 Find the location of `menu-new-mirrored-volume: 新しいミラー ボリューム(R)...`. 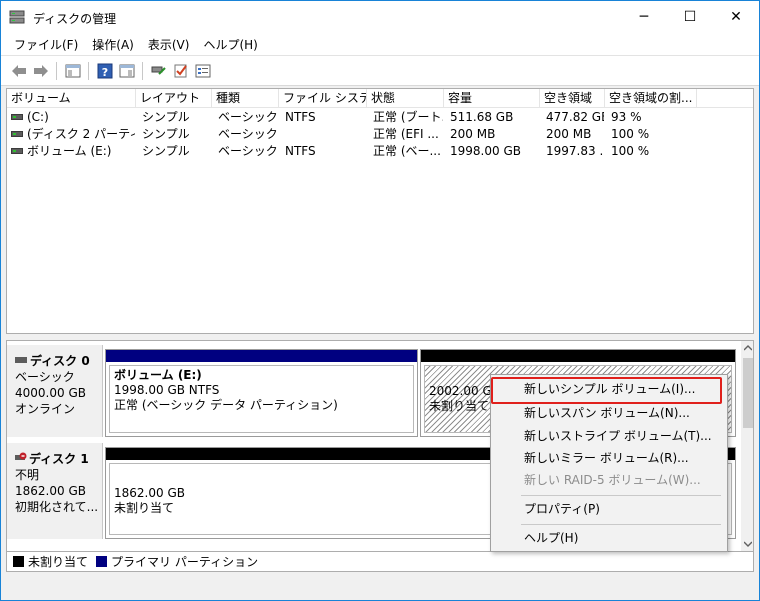

menu-new-mirrored-volume: 新しいミラー ボリューム(R)... is located at coordinates (609, 458).